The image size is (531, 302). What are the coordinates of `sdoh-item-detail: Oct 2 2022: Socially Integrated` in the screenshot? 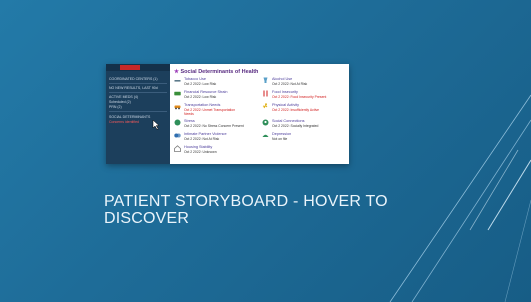 It's located at (295, 126).